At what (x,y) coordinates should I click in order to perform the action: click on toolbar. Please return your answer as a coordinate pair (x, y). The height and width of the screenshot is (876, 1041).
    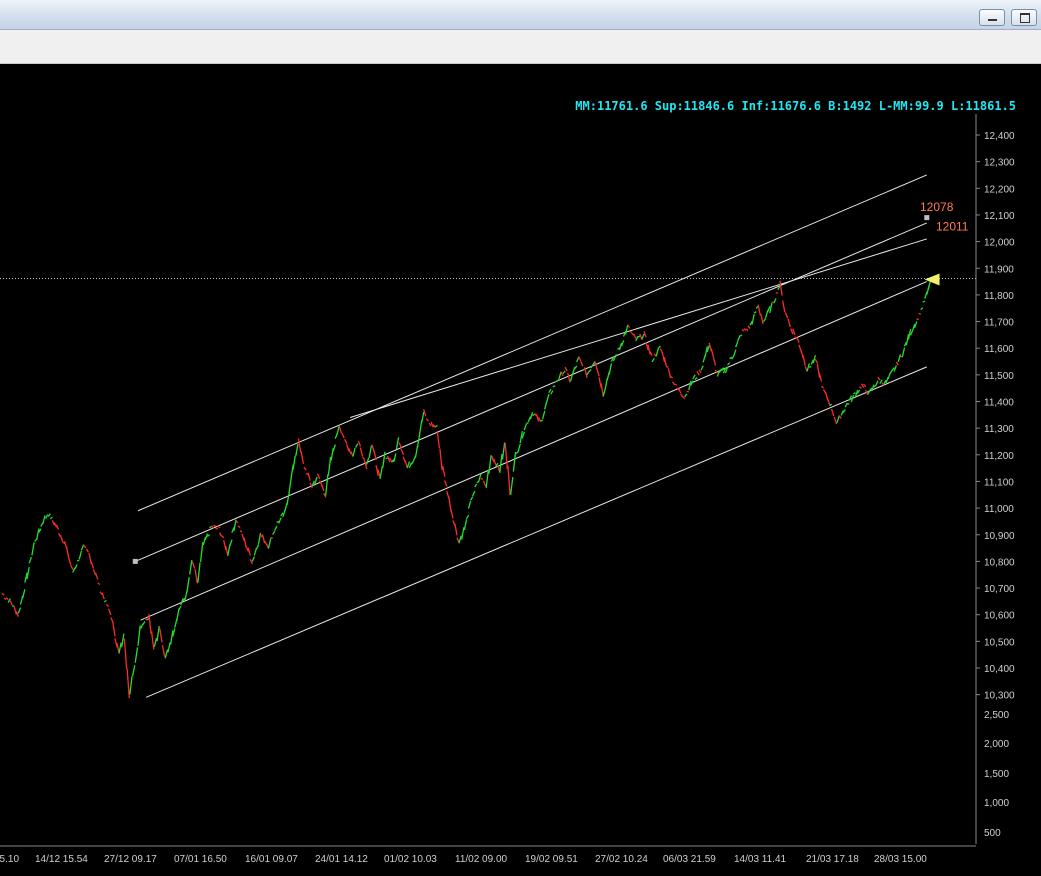
    Looking at the image, I should click on (520, 47).